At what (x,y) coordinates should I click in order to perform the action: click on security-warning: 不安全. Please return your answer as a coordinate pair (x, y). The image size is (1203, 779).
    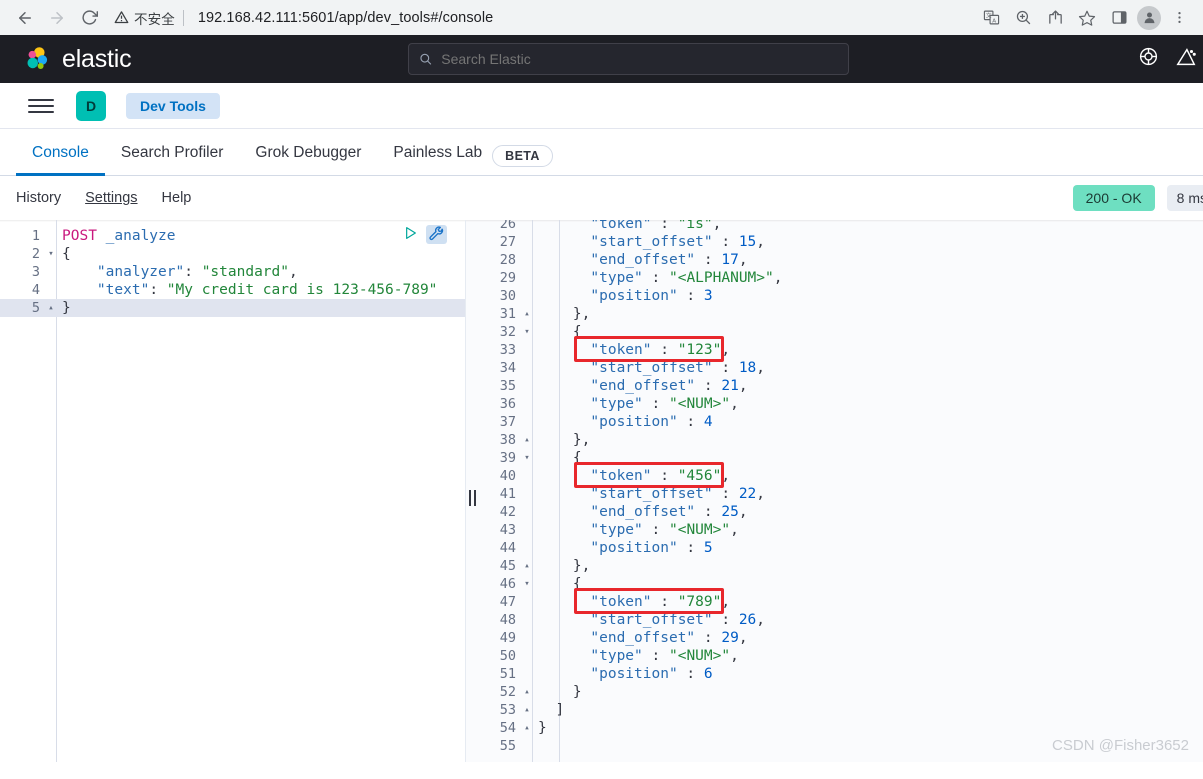
    Looking at the image, I should click on (144, 18).